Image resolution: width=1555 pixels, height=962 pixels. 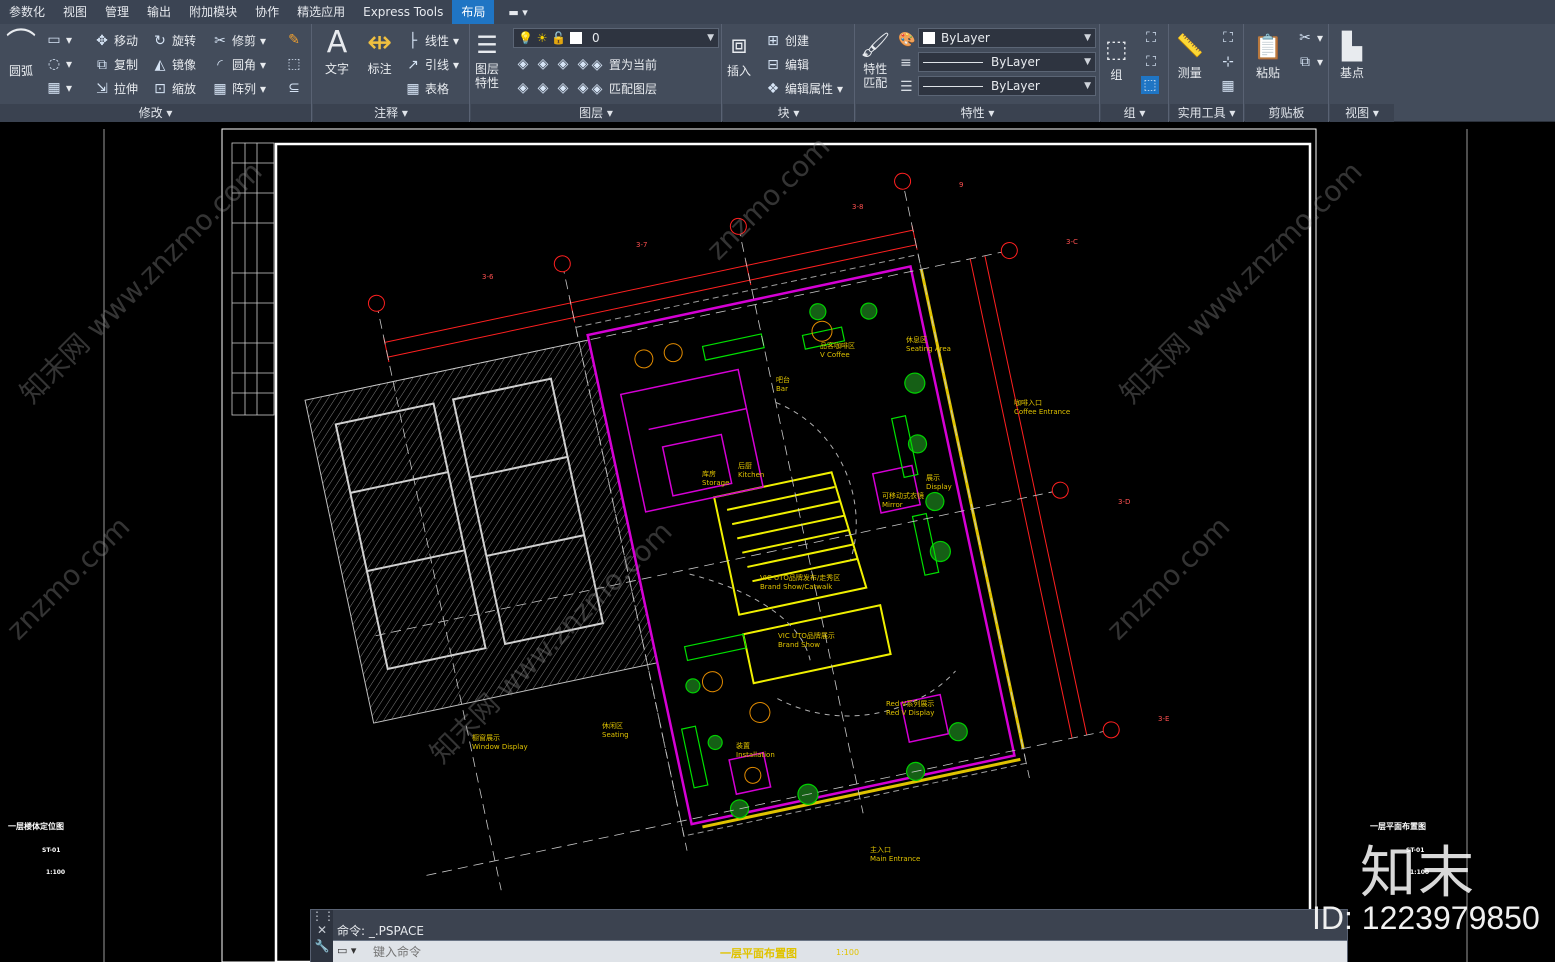 I want to click on lineweight-dropdown: ByLayer ▼, so click(x=1007, y=86).